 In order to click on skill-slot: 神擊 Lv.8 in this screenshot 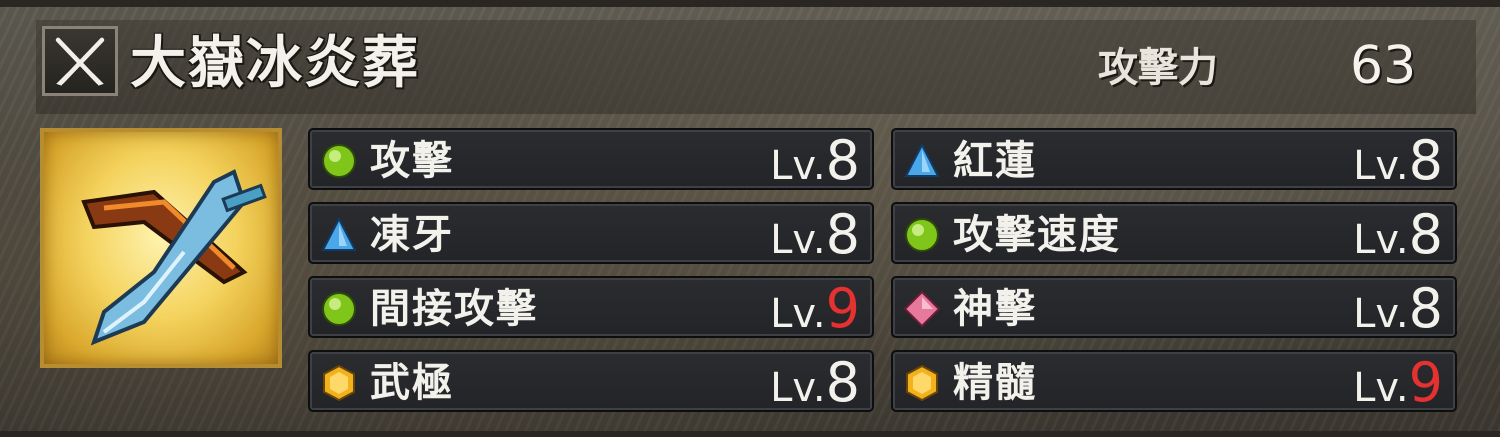, I will do `click(1174, 307)`.